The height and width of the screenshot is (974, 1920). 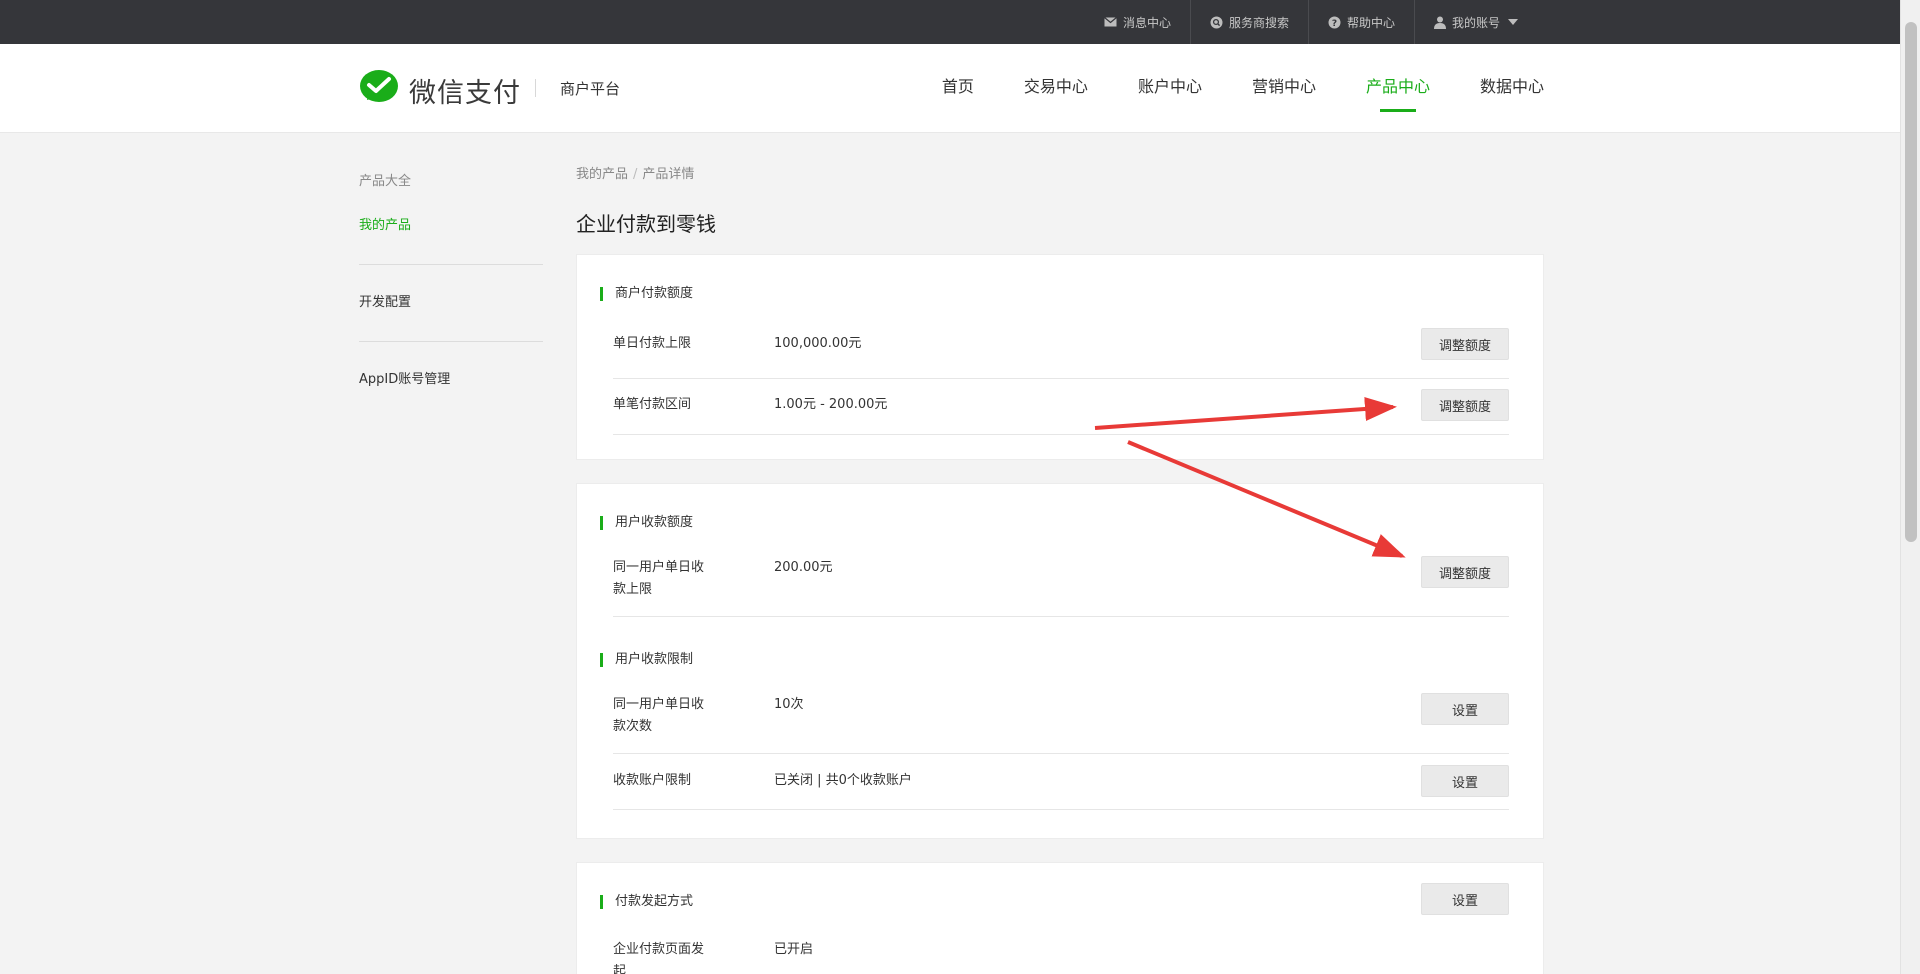 I want to click on main-header: 微信支付 商户平台 首页 交易中心 账户中心 营销中心 产品中心 数据中心, so click(x=950, y=88).